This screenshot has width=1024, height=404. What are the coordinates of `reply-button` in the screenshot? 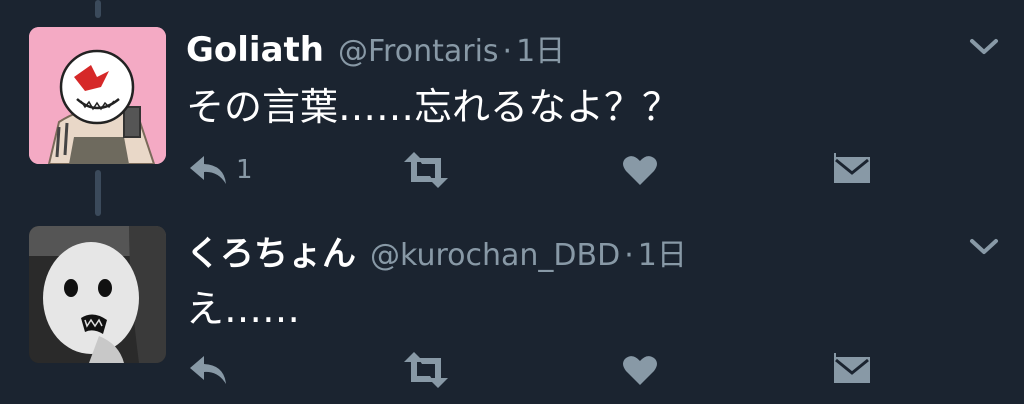 It's located at (208, 370).